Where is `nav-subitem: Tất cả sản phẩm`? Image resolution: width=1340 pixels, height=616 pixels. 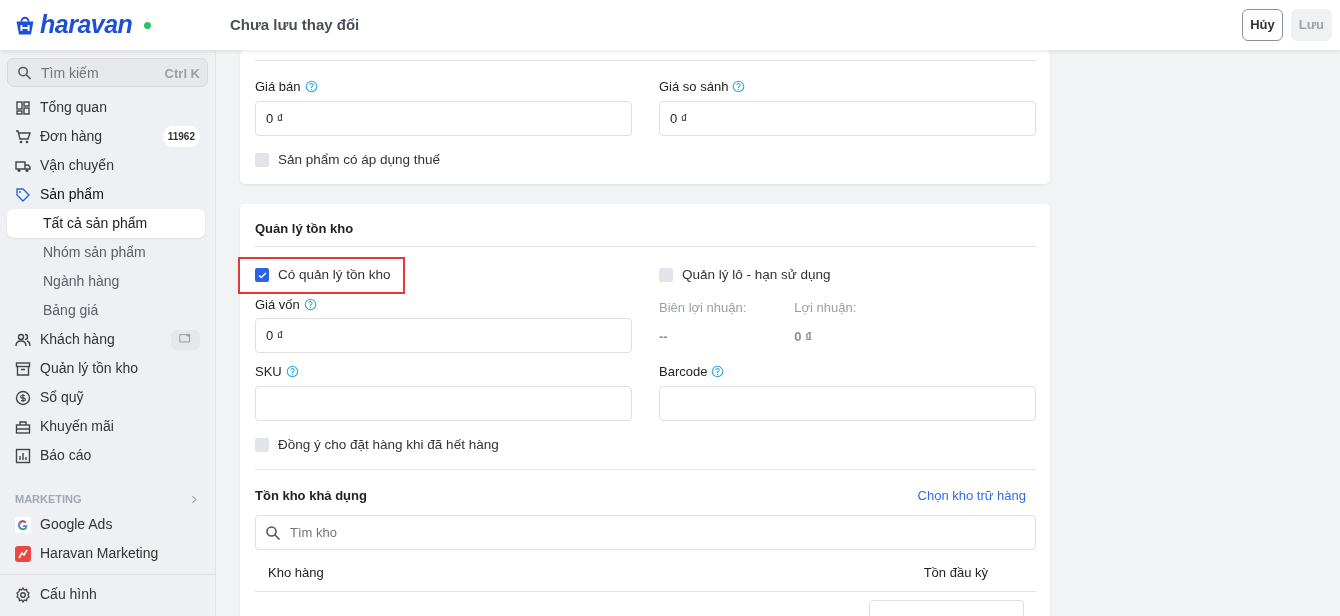
nav-subitem: Tất cả sản phẩm is located at coordinates (106, 223).